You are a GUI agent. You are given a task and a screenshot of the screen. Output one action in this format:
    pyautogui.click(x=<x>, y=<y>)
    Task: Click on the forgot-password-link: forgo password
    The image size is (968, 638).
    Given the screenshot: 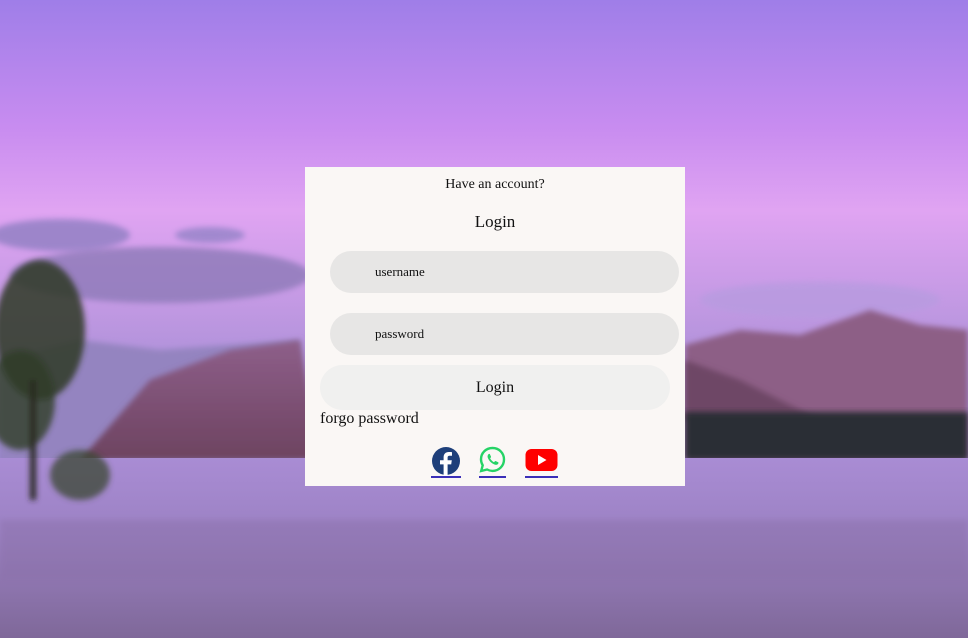 What is the action you would take?
    pyautogui.click(x=369, y=419)
    